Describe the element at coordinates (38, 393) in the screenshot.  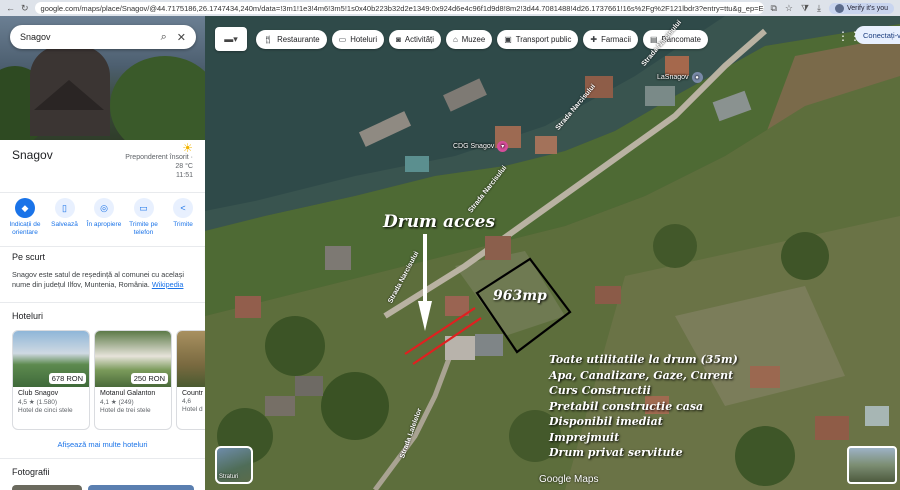
I see `hotel-name: Club Snagov` at that location.